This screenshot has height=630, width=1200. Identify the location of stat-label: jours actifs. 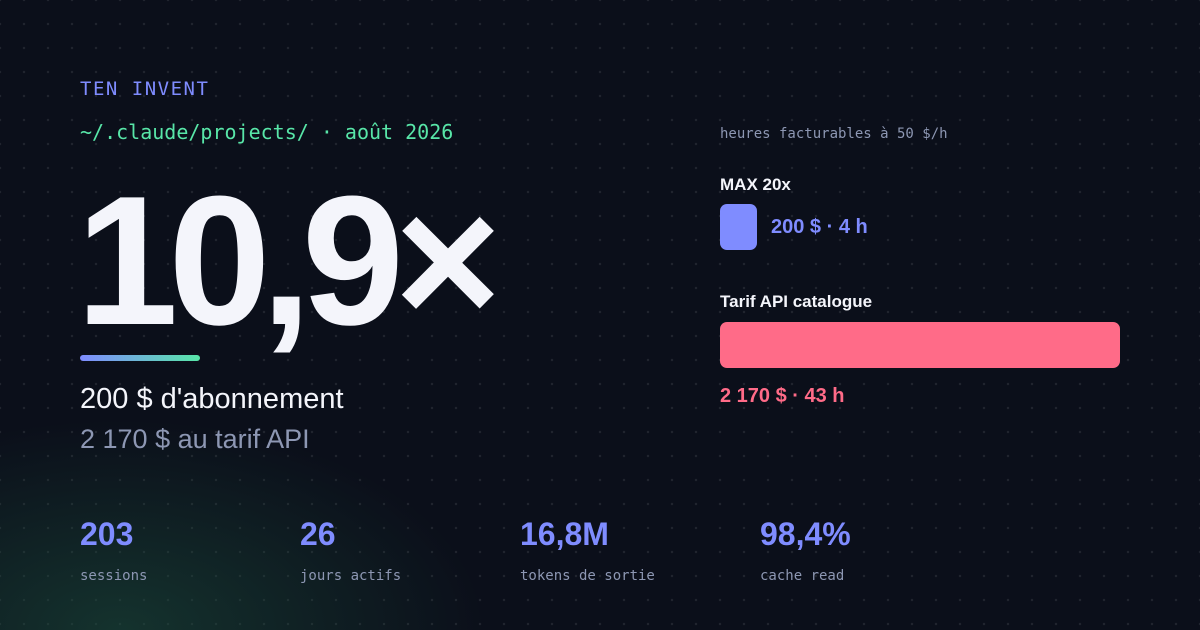
(351, 576).